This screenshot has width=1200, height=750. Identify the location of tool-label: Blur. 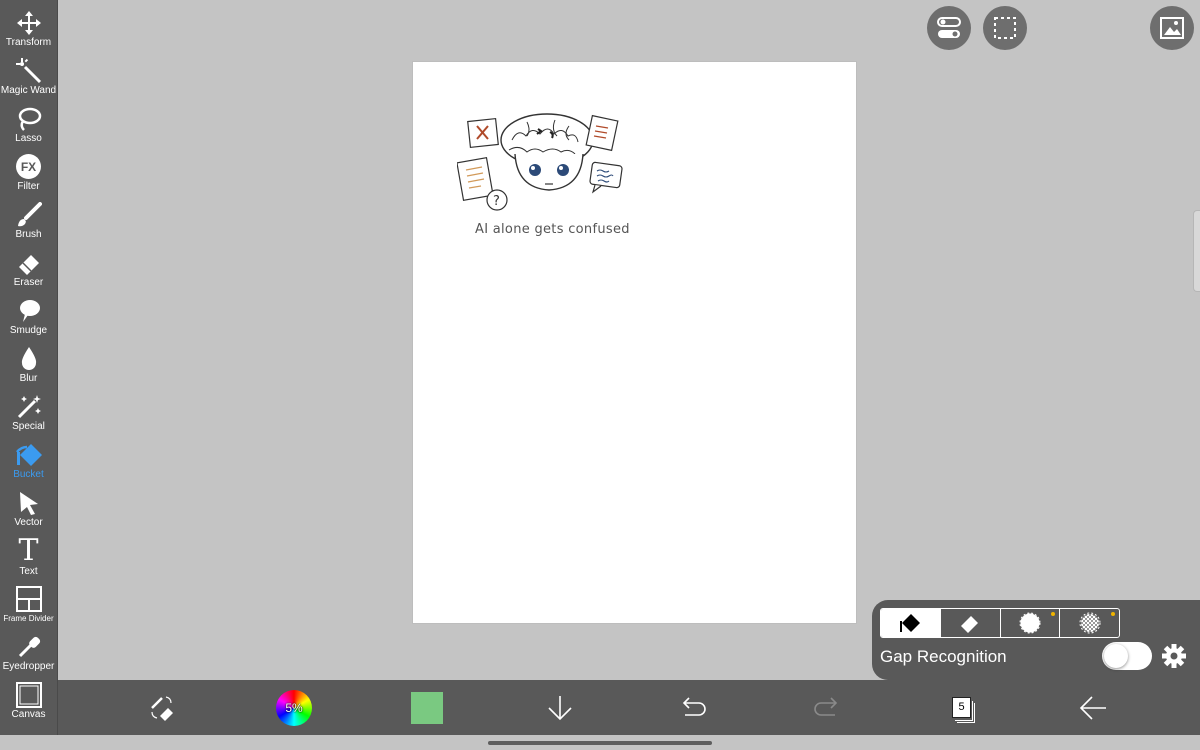
(28, 378).